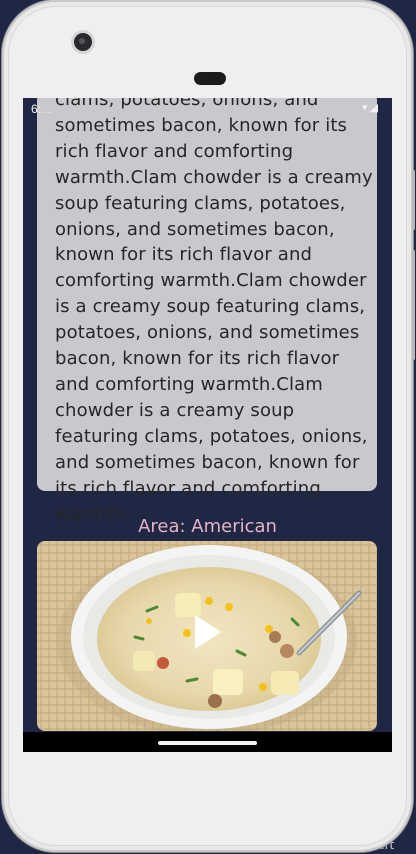  Describe the element at coordinates (413, 305) in the screenshot. I see `volume-button` at that location.